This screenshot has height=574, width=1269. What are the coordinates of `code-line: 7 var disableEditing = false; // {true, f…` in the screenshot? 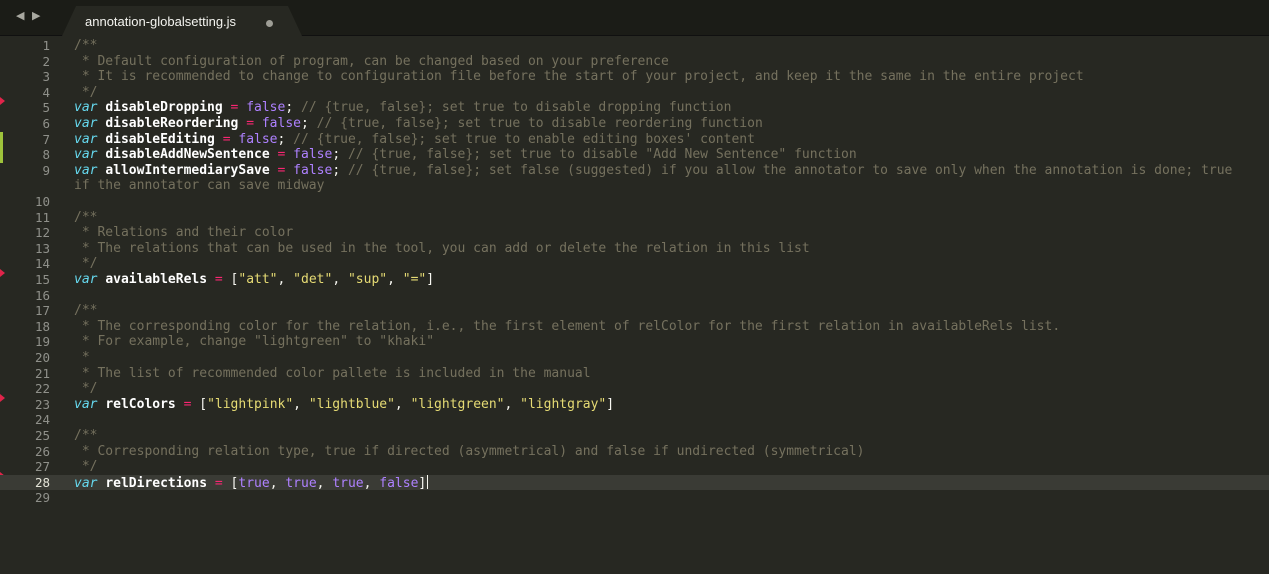 It's located at (634, 140).